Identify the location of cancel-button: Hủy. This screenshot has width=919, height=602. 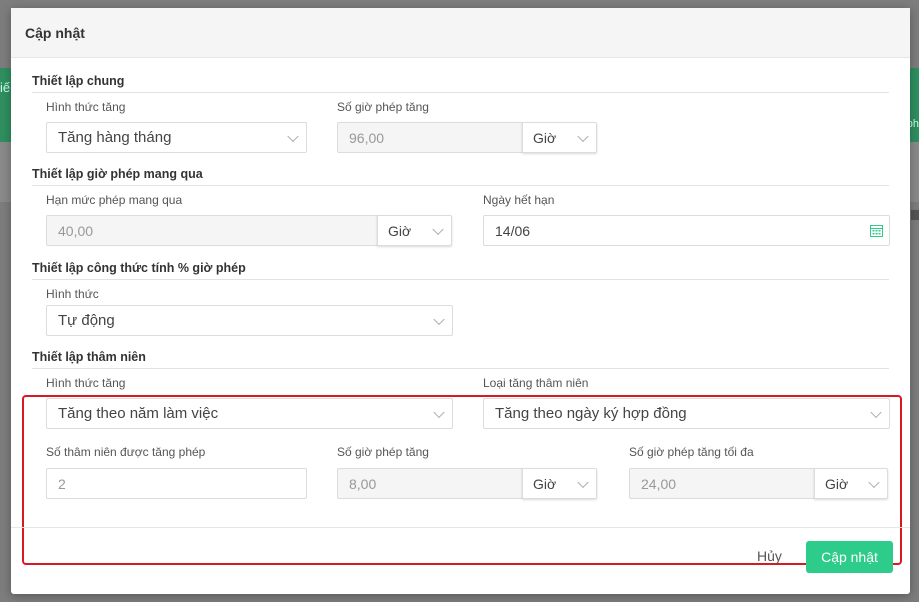
(769, 556).